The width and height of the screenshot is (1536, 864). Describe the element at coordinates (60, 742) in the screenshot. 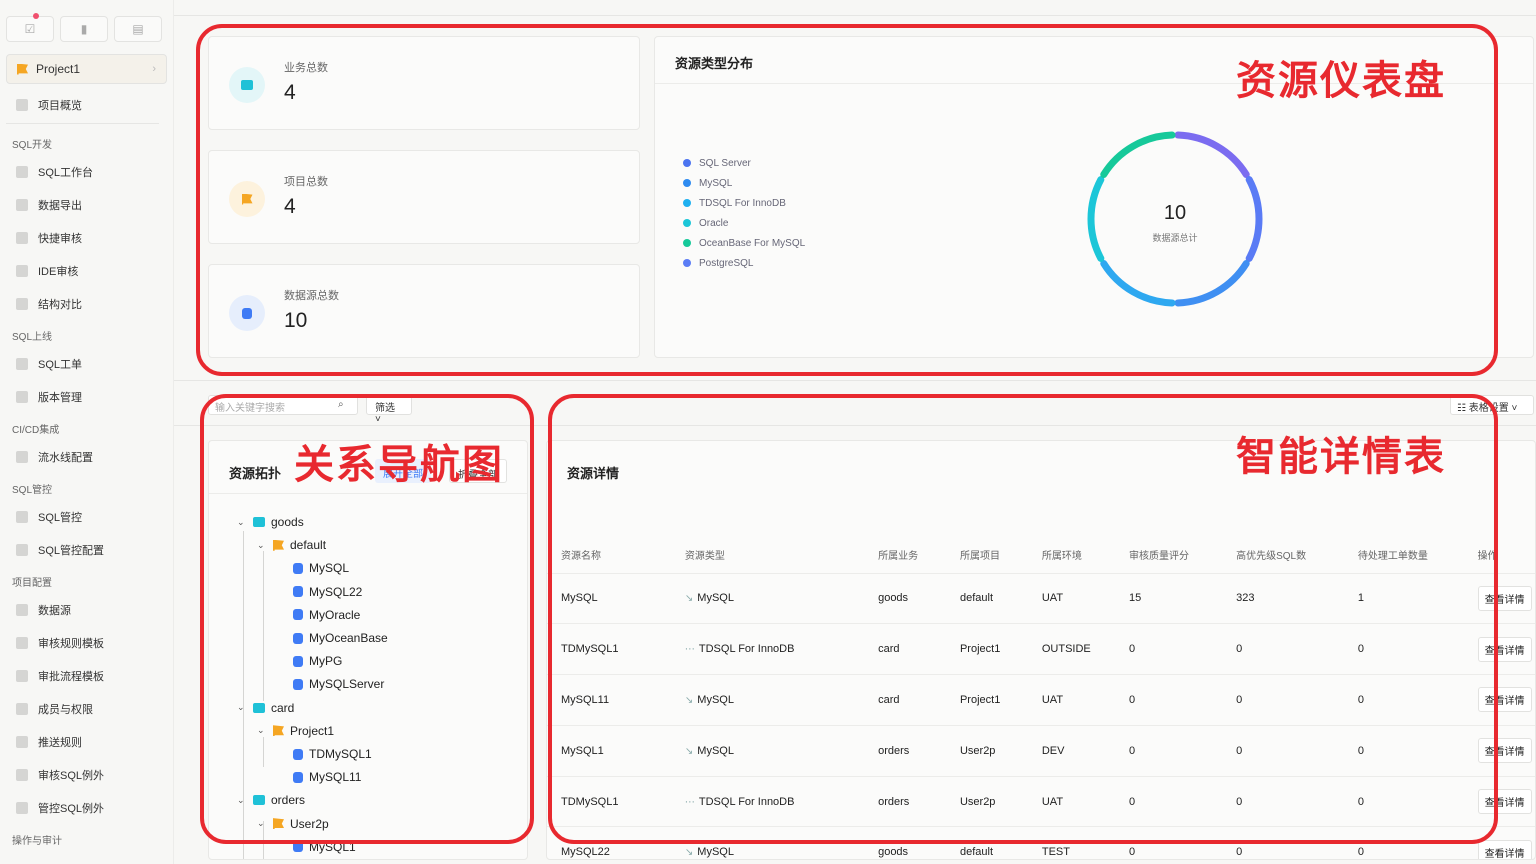

I see `sidebar-item-label: 推送规则` at that location.